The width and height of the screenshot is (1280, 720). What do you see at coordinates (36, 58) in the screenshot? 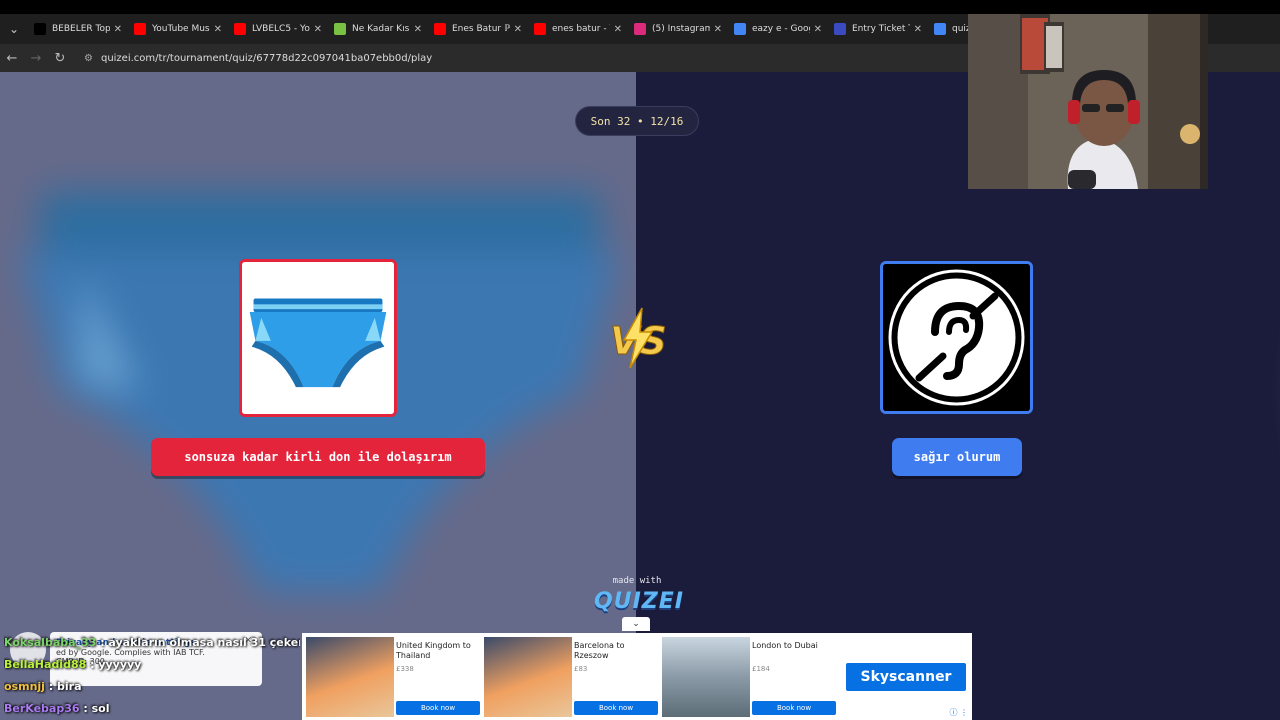
I see `forward-icon: →` at bounding box center [36, 58].